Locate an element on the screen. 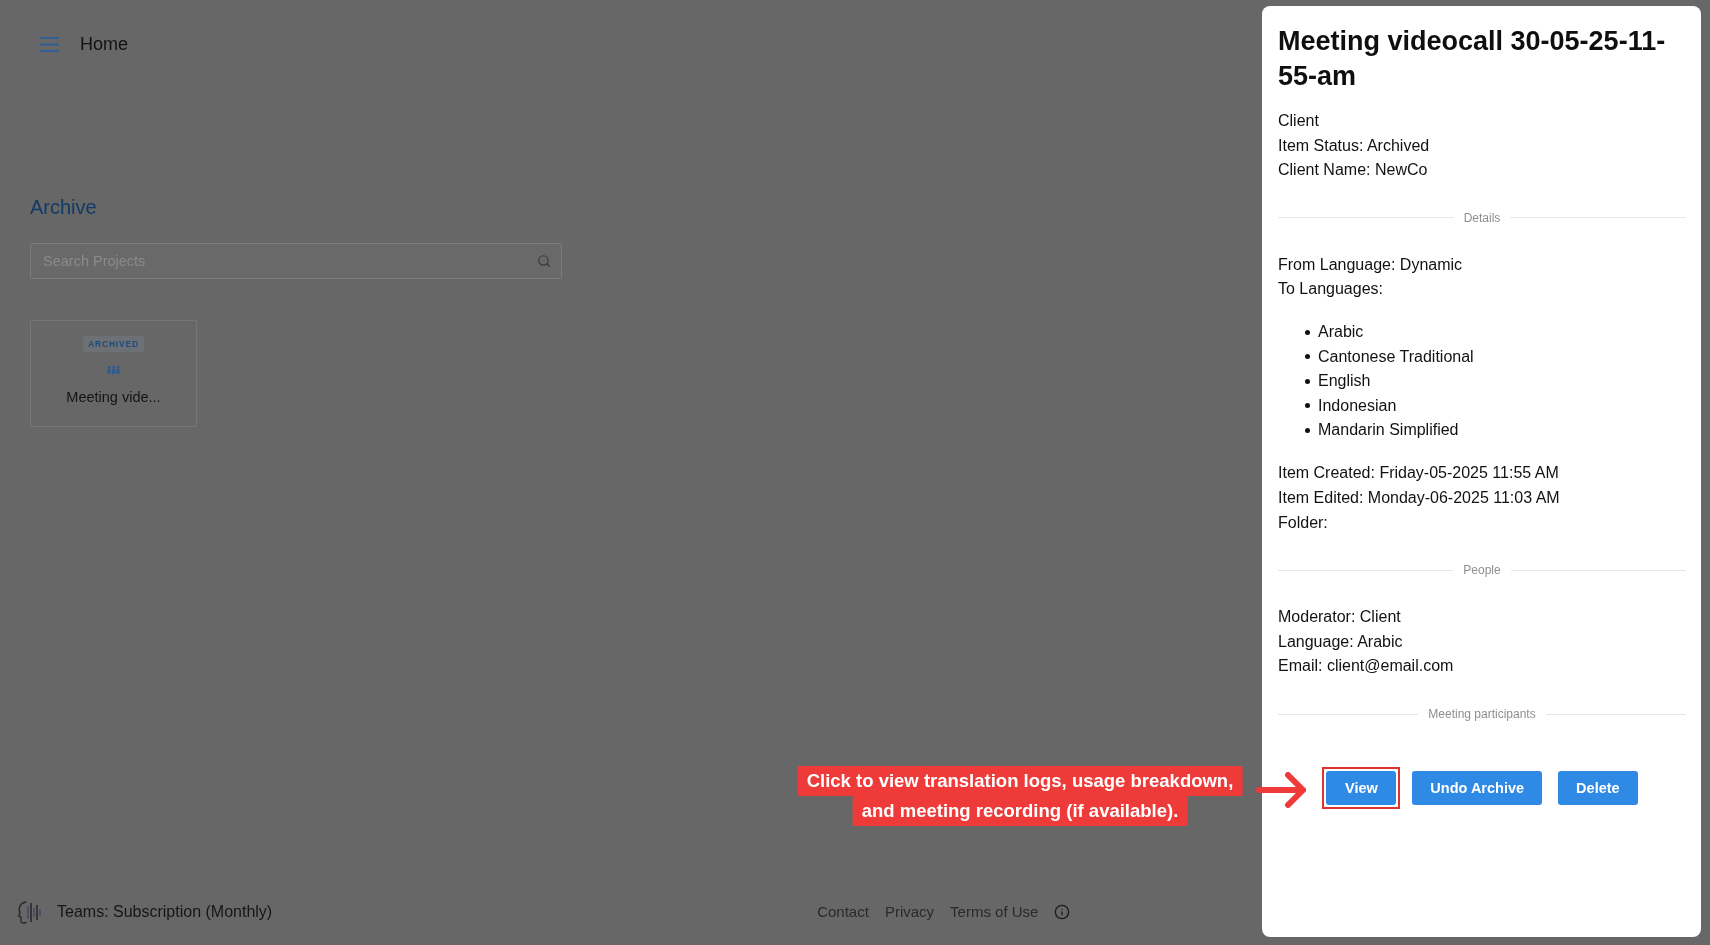 This screenshot has width=1710, height=945. page-title: Home is located at coordinates (104, 44).